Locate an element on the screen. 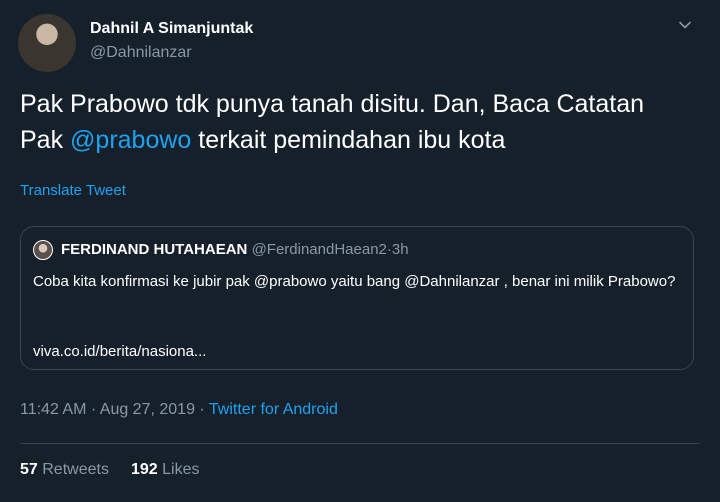  tweet-text-line2: Pak @prabowo terkait pemindahan ibu kota is located at coordinates (360, 140).